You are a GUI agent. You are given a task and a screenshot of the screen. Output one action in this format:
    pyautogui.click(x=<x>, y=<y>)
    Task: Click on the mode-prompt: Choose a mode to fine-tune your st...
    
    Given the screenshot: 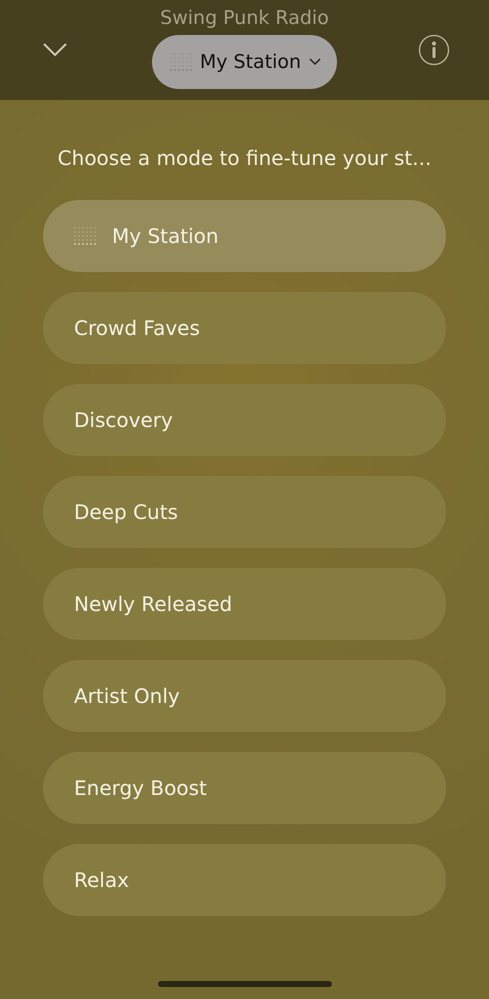 What is the action you would take?
    pyautogui.click(x=244, y=158)
    